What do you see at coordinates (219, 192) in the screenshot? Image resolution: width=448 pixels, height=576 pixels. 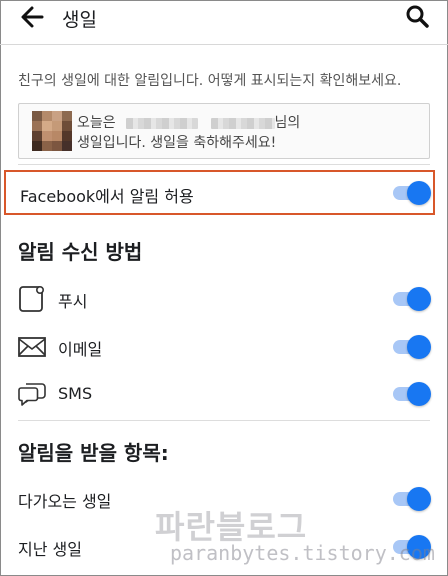 I see `facebook-notifications-row: Facebook에서 알림 허용` at bounding box center [219, 192].